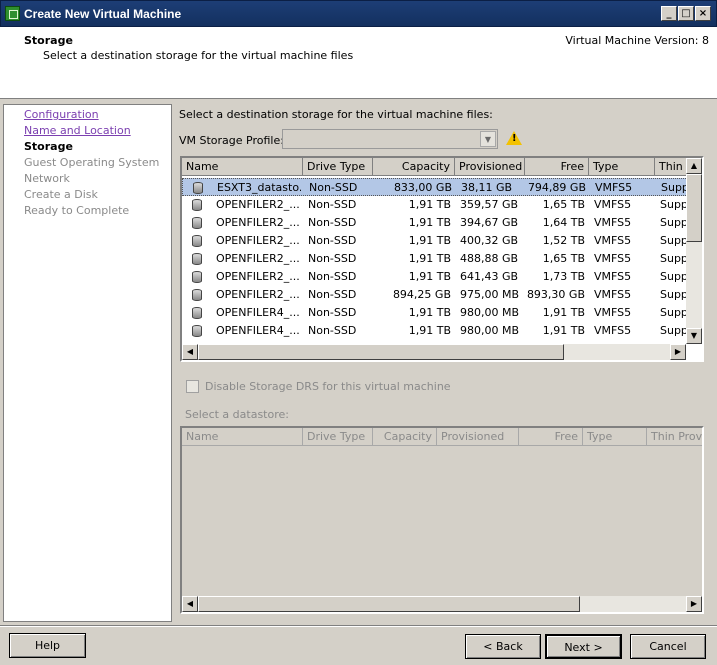  I want to click on maximize-button: □, so click(686, 13).